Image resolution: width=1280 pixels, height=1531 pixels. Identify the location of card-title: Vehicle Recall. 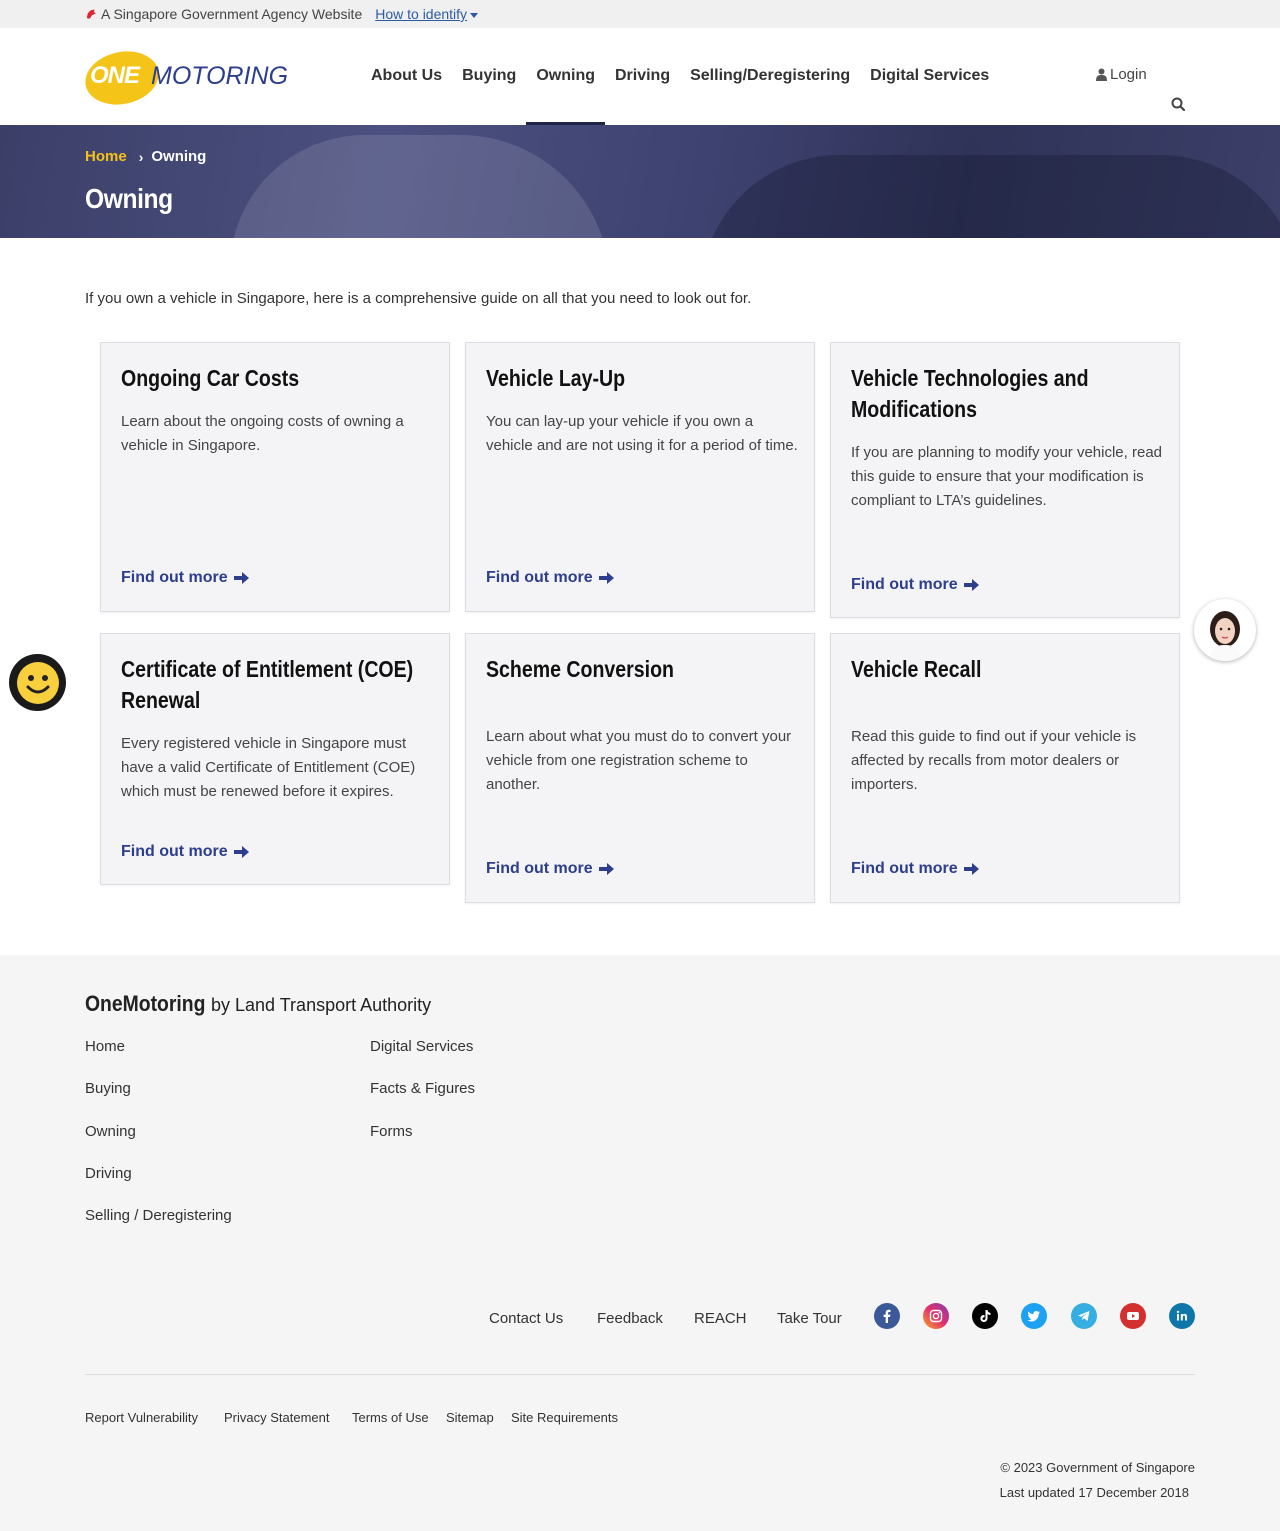
(916, 669).